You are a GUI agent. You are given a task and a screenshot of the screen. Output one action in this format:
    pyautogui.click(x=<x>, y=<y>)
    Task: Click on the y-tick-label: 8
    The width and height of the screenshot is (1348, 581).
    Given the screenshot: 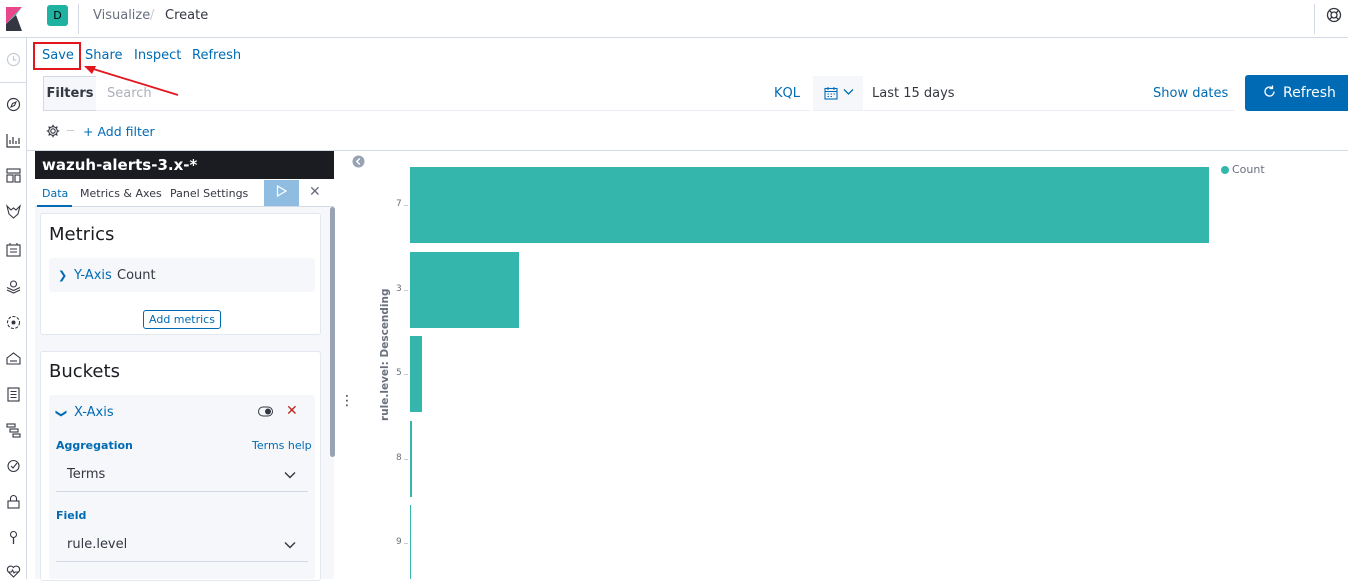 What is the action you would take?
    pyautogui.click(x=399, y=457)
    